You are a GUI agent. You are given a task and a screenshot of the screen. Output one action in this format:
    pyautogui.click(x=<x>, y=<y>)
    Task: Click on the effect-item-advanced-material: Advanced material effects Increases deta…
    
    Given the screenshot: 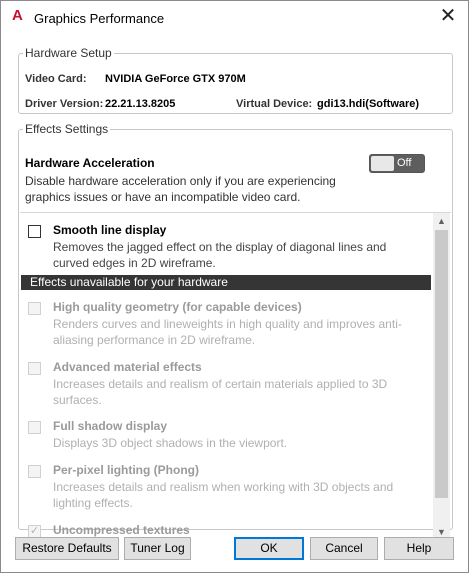 What is the action you would take?
    pyautogui.click(x=226, y=383)
    